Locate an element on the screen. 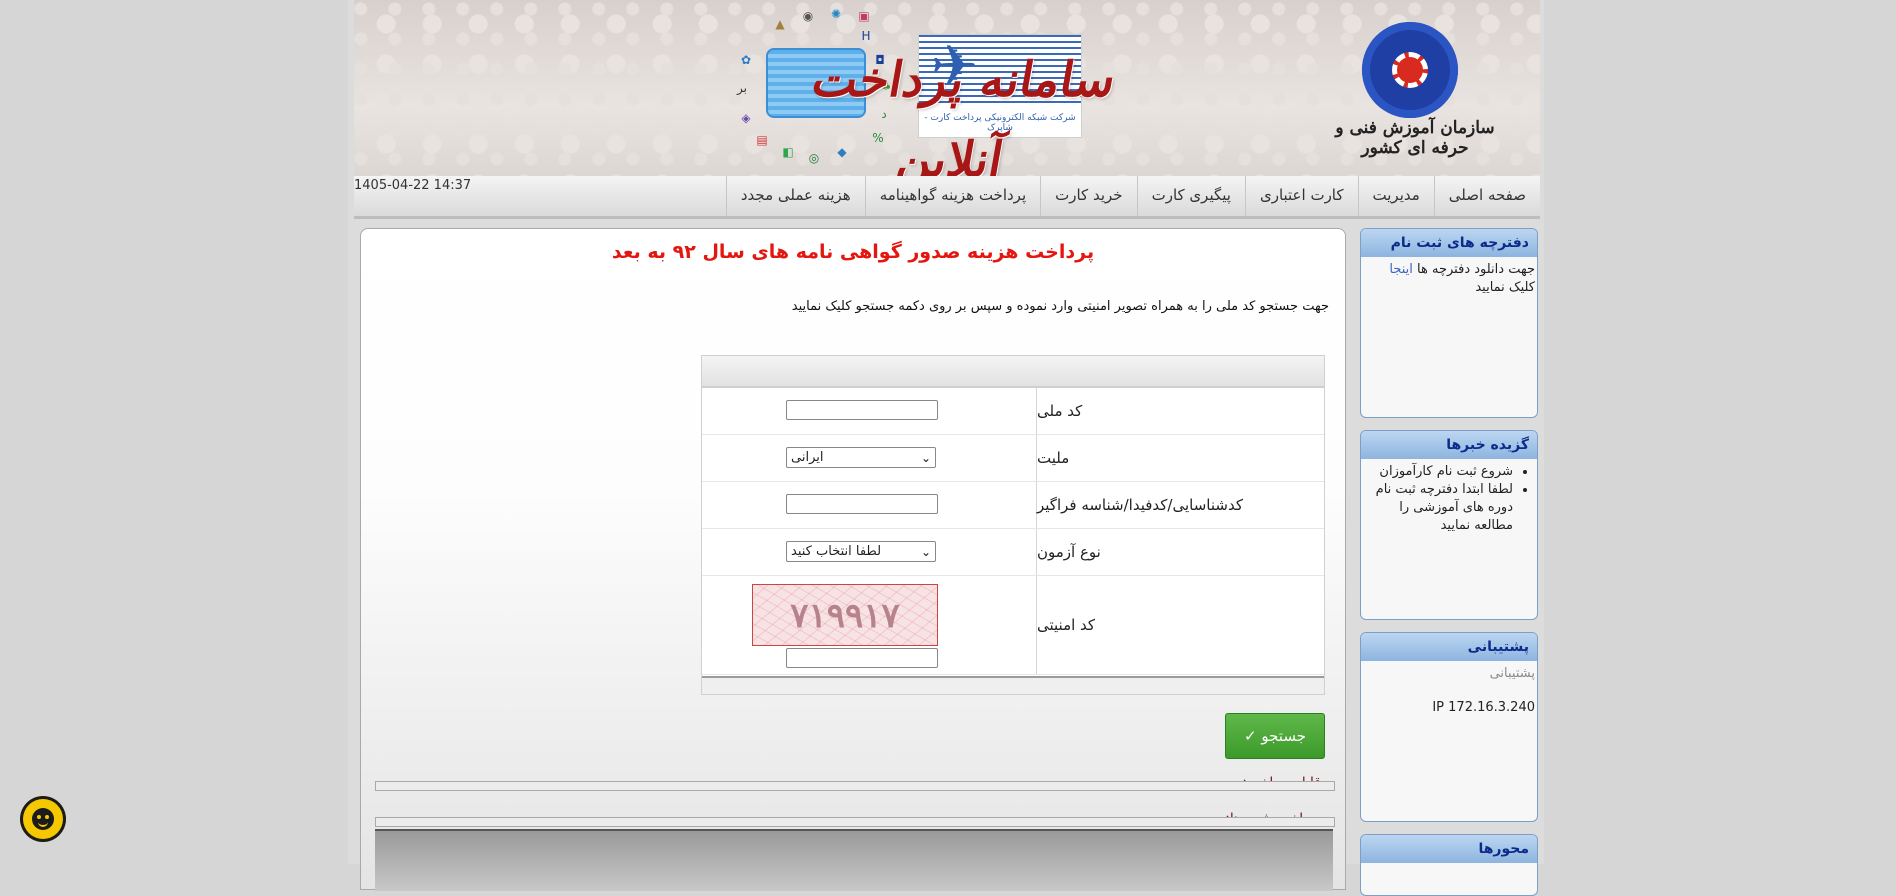 The image size is (1896, 896). bank-icon: ✿ is located at coordinates (746, 60).